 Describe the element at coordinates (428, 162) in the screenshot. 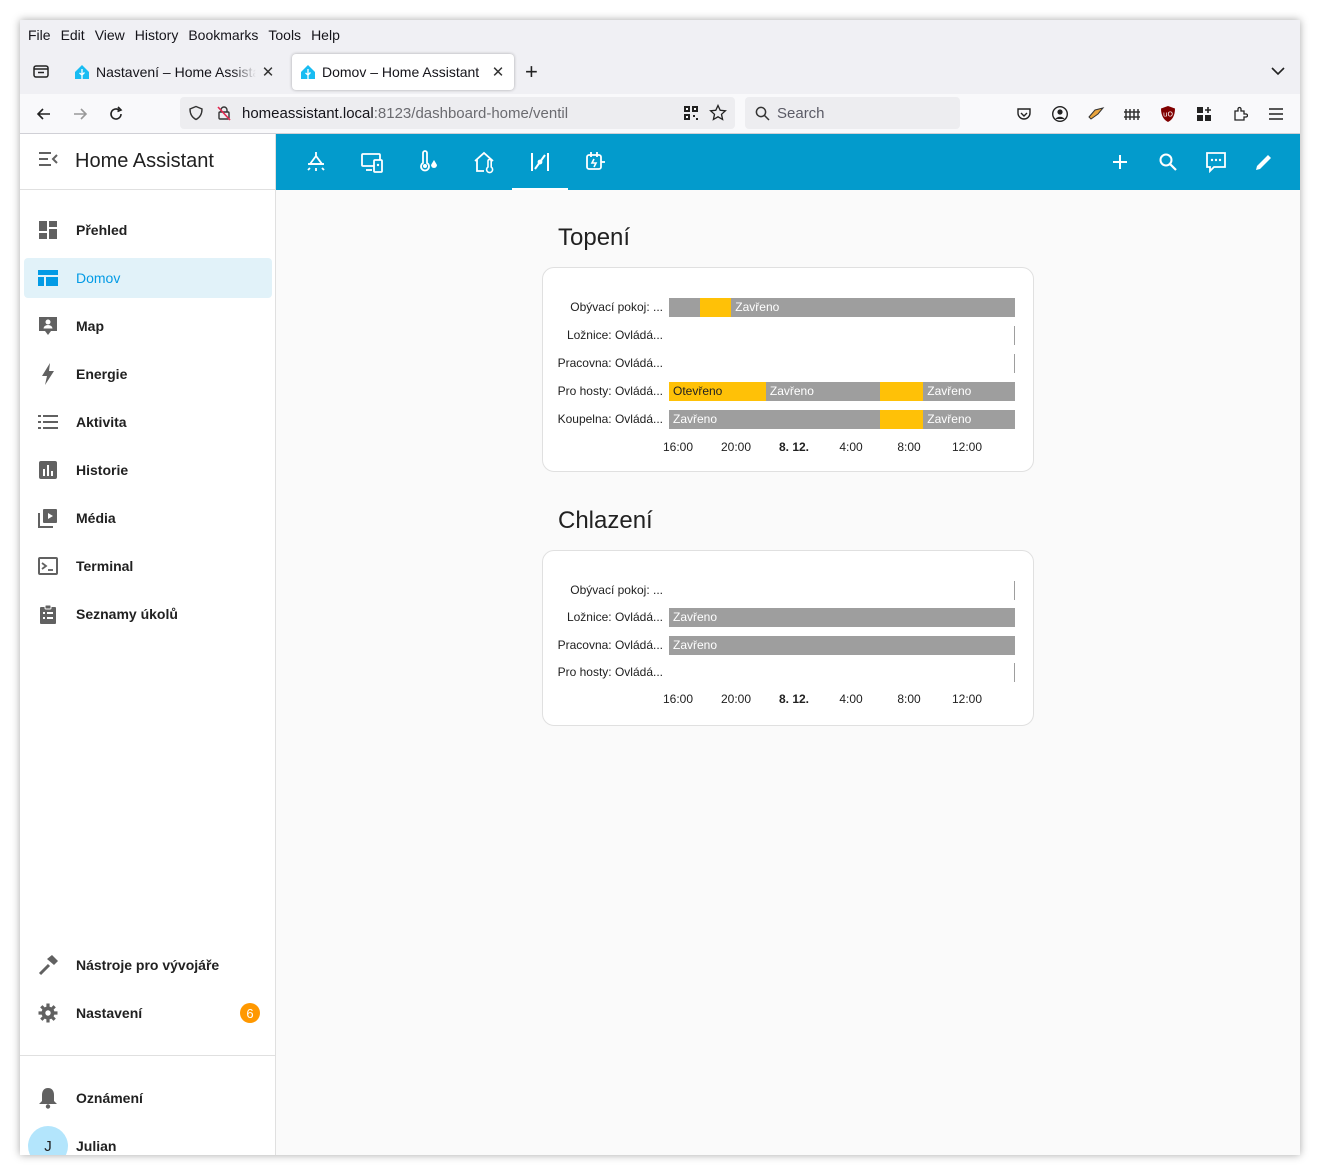

I see `view-tab-climate` at that location.